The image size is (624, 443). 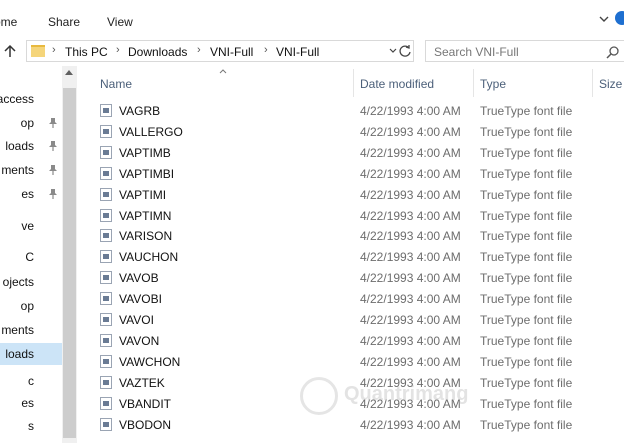 What do you see at coordinates (157, 52) in the screenshot?
I see `breadcrumb-downloads: Downloads` at bounding box center [157, 52].